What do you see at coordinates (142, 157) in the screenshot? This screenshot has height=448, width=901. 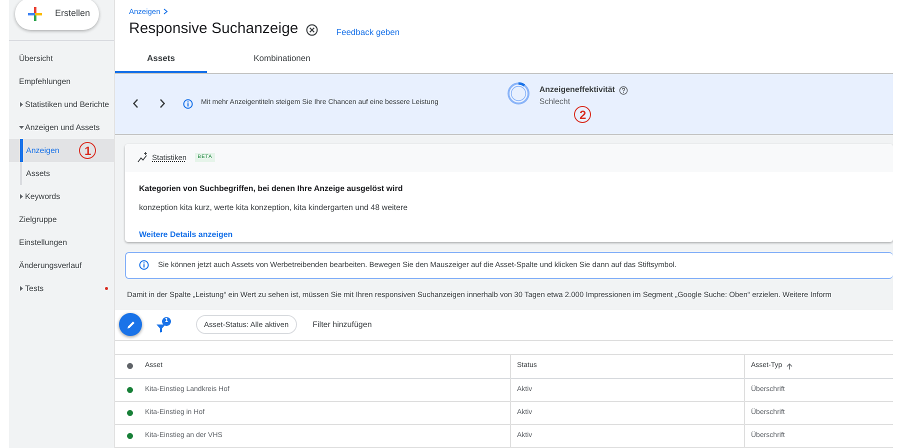 I see `sparkle-trend-icon` at bounding box center [142, 157].